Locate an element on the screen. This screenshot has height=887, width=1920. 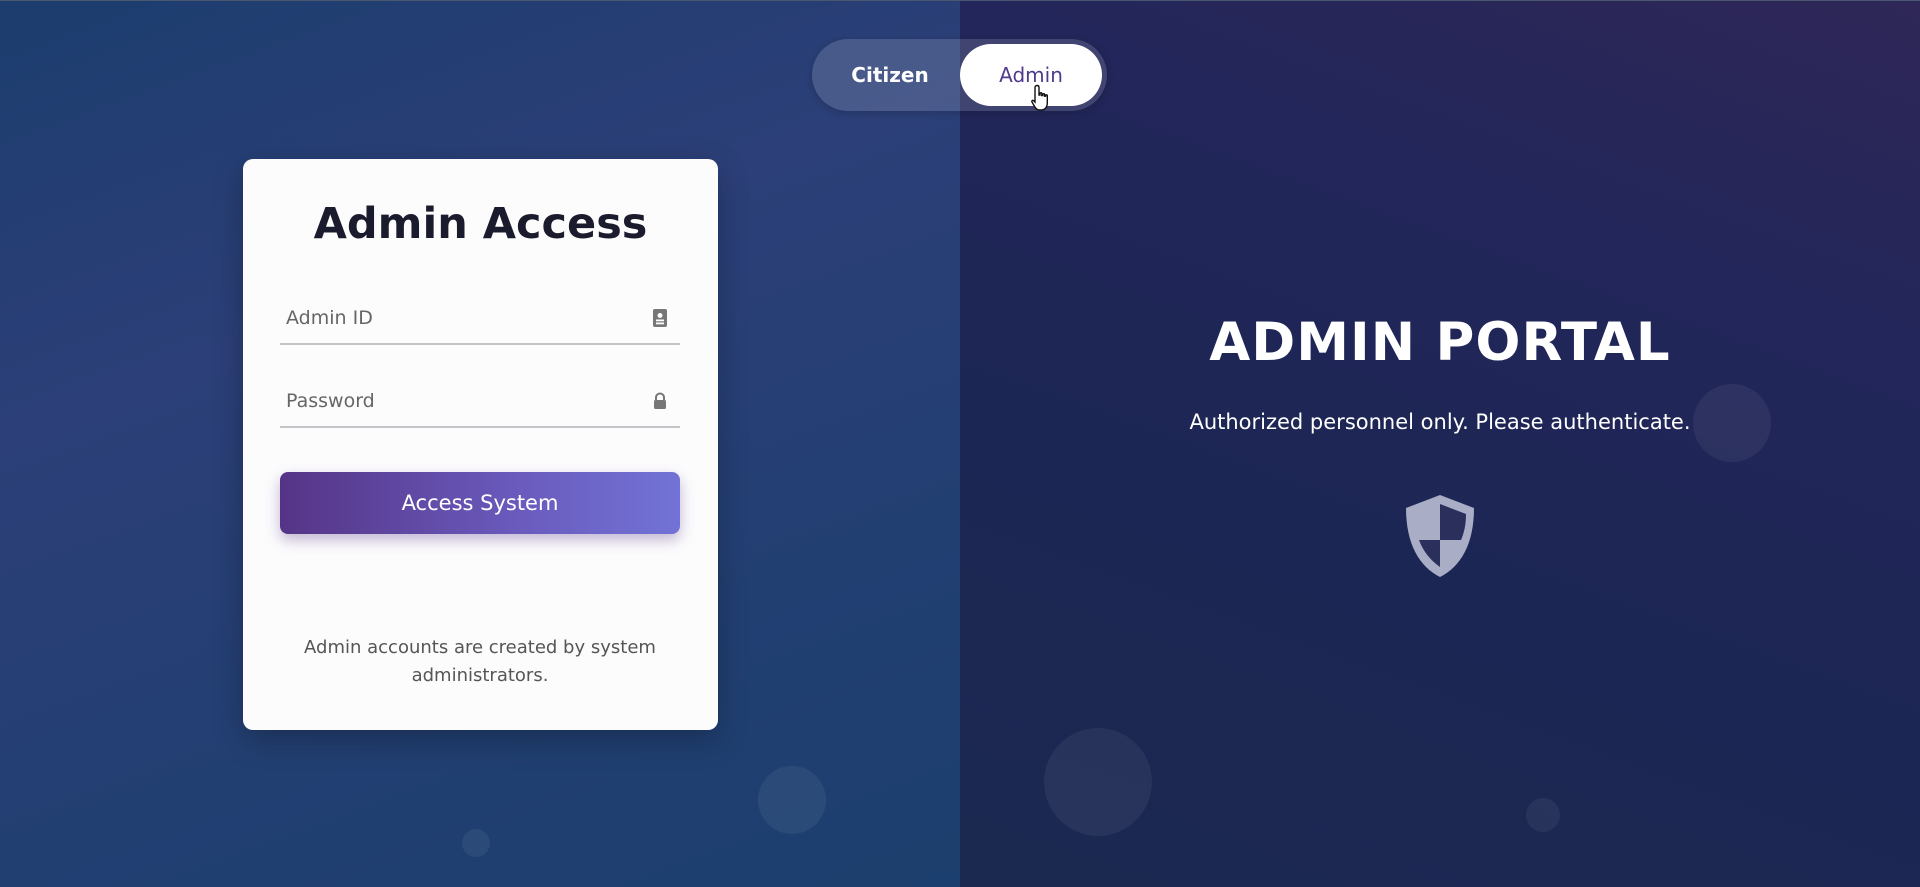
lock-icon is located at coordinates (660, 400).